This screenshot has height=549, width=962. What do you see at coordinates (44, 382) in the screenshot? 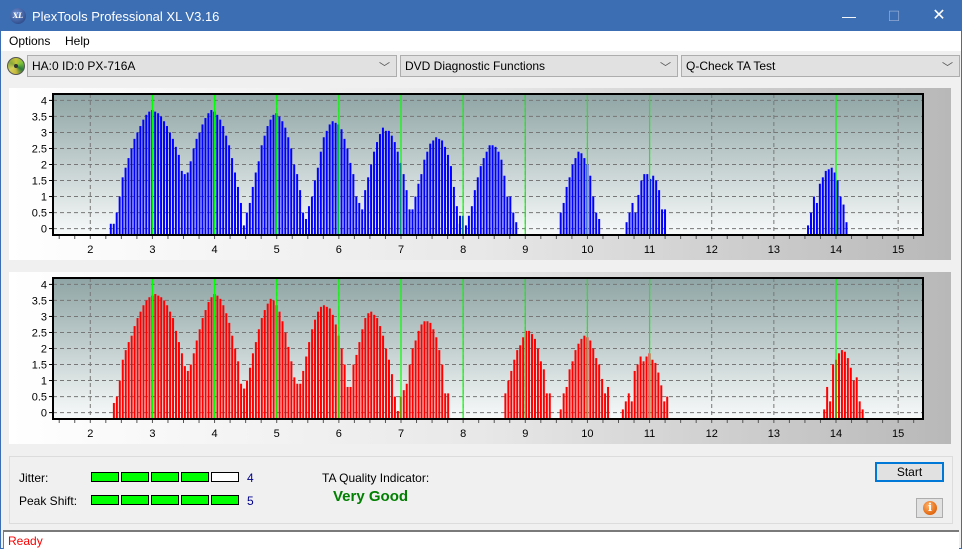
I see `y-tick-label: 1` at bounding box center [44, 382].